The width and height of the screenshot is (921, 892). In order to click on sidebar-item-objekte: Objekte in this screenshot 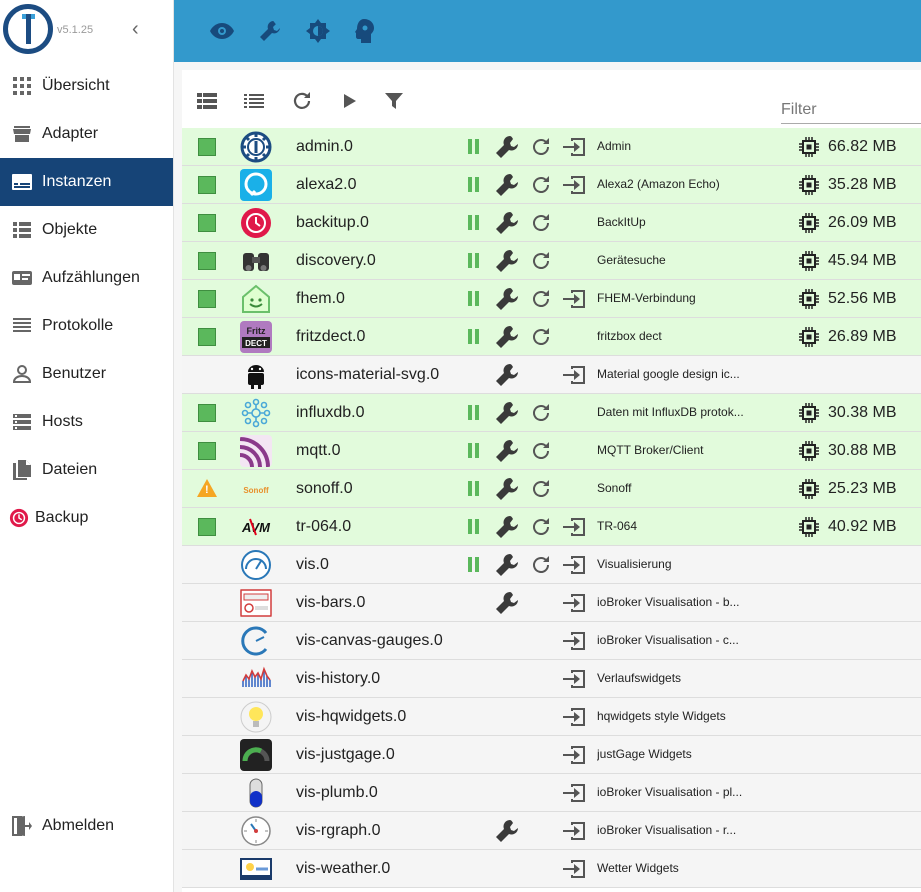, I will do `click(86, 230)`.